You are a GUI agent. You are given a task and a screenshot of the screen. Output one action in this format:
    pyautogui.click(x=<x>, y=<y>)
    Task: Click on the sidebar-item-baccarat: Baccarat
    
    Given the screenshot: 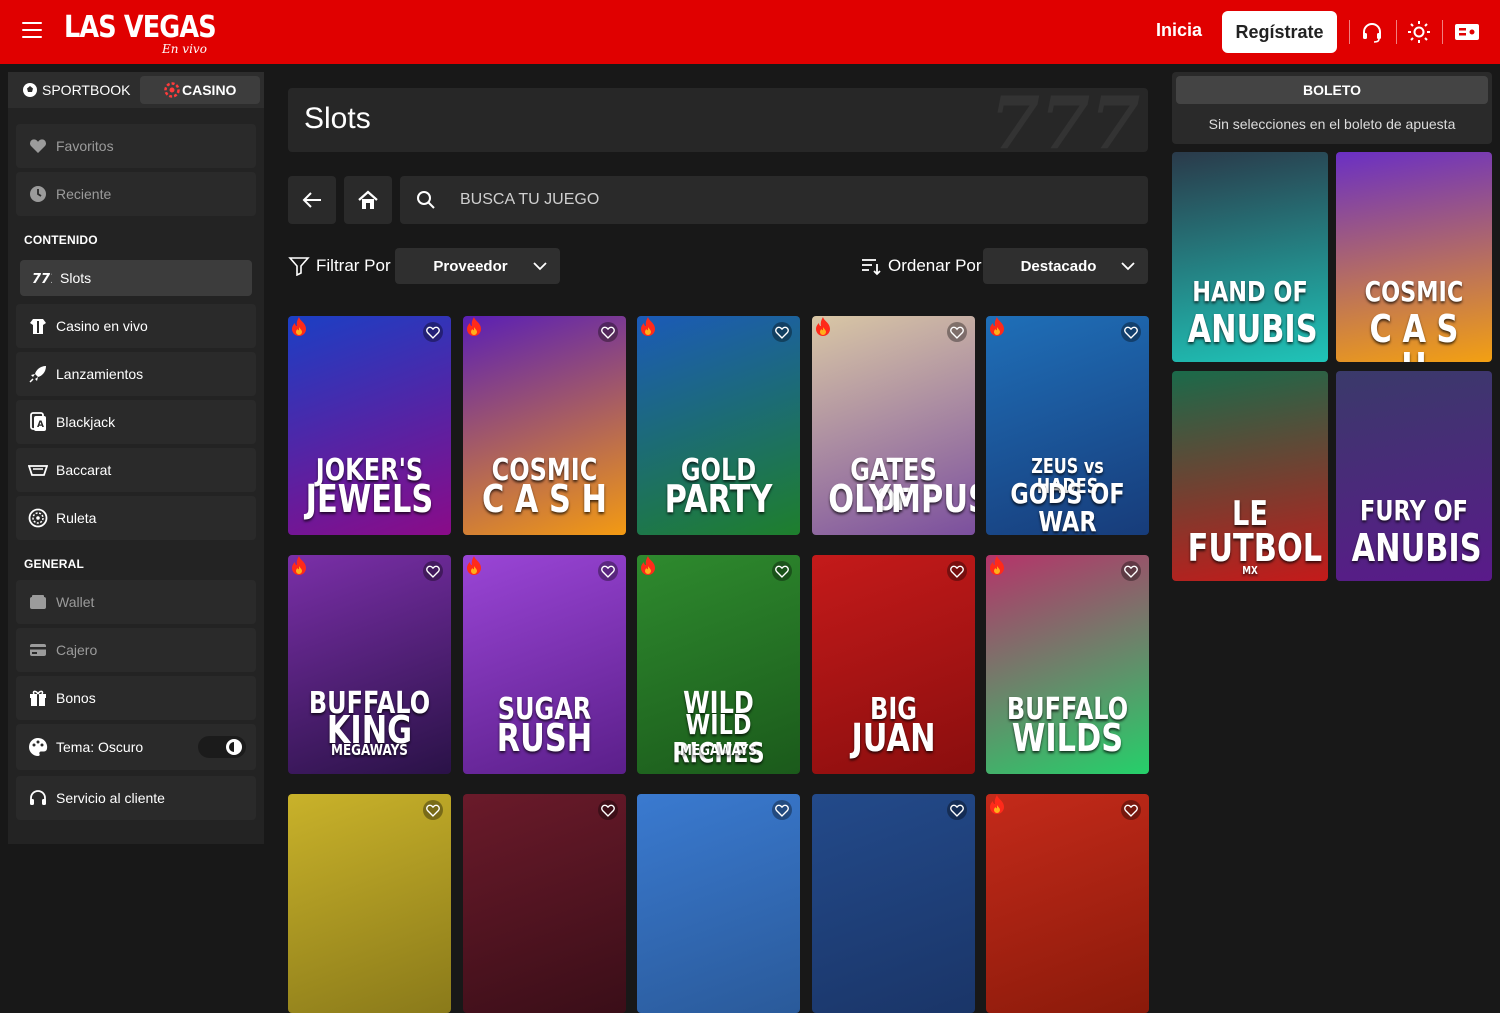 What is the action you would take?
    pyautogui.click(x=136, y=470)
    